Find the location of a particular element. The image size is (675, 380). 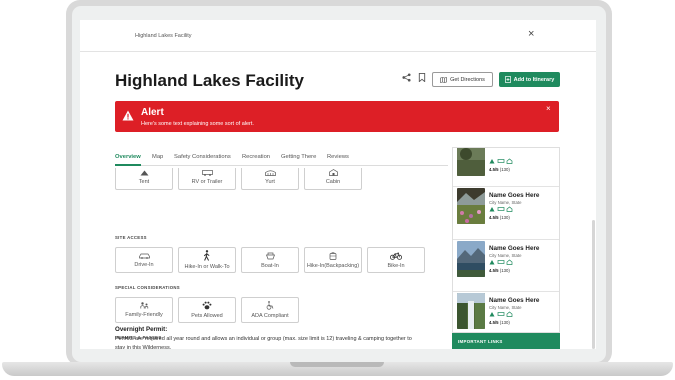

site-card: 4.5/5 (130) is located at coordinates (507, 164).